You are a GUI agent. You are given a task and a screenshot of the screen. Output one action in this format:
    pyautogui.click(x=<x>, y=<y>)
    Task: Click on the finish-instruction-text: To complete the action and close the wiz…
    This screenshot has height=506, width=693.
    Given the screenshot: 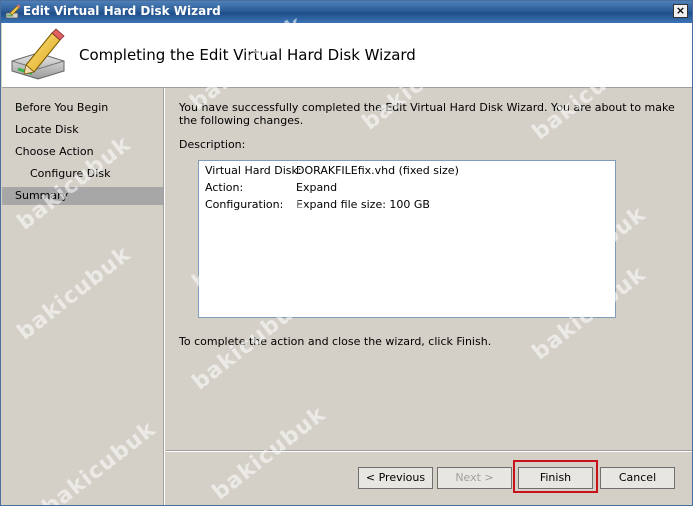 What is the action you would take?
    pyautogui.click(x=335, y=341)
    